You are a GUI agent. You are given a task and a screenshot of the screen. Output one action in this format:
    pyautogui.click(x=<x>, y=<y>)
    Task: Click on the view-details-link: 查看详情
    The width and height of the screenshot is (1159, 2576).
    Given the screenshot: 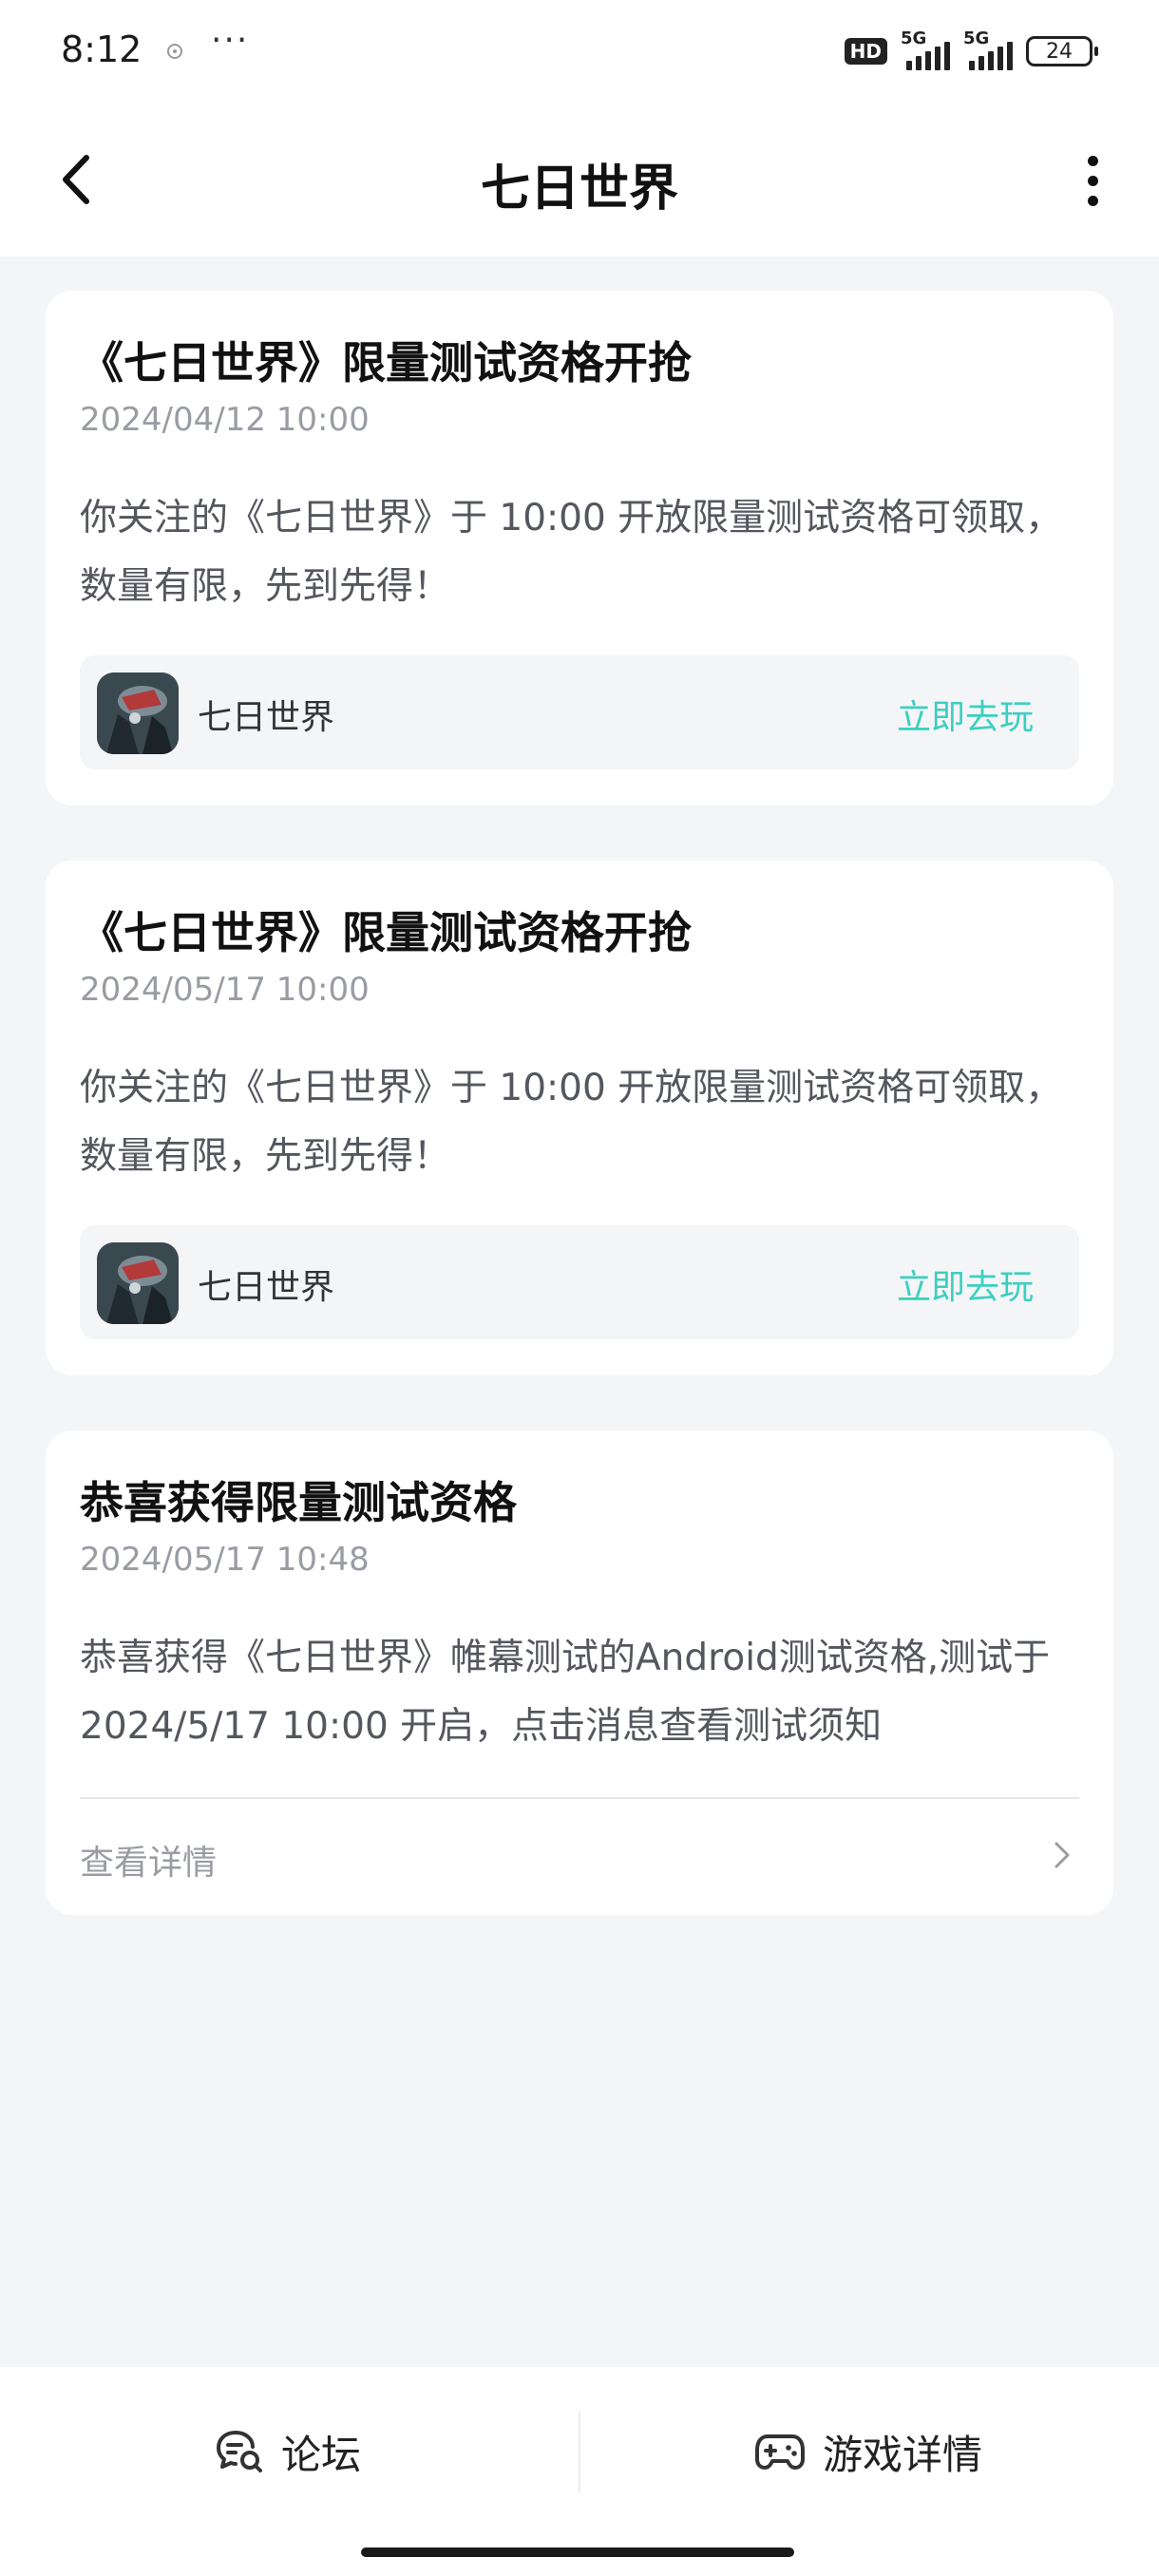 What is the action you would take?
    pyautogui.click(x=148, y=1860)
    